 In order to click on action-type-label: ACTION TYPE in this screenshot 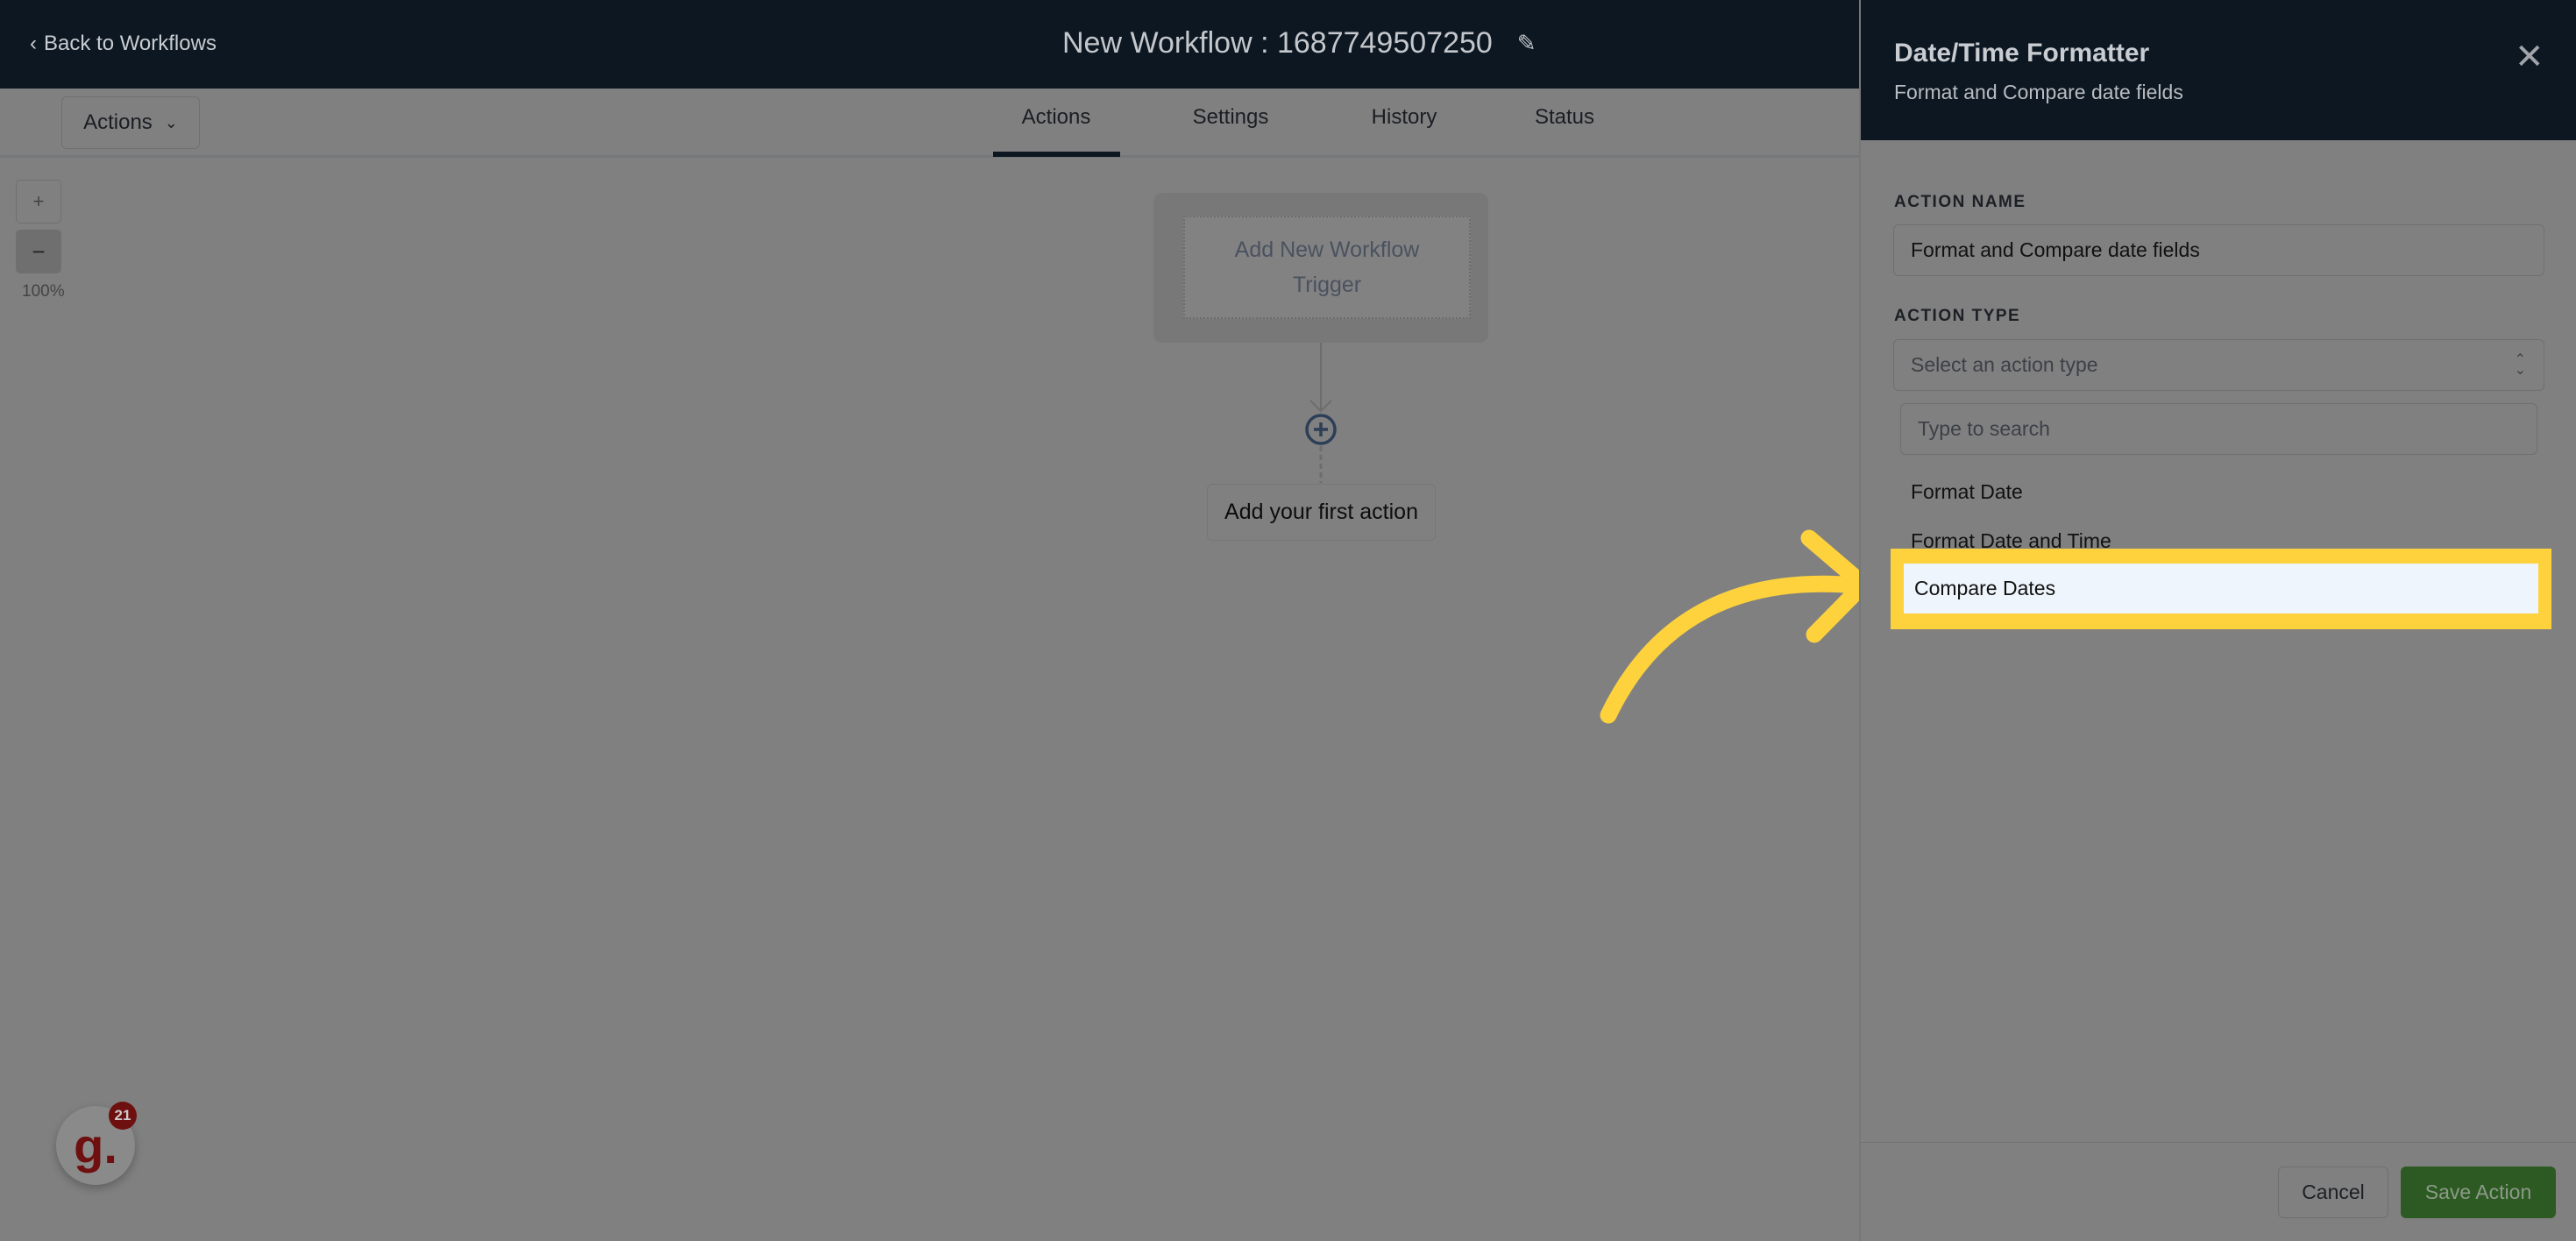, I will do `click(1957, 316)`.